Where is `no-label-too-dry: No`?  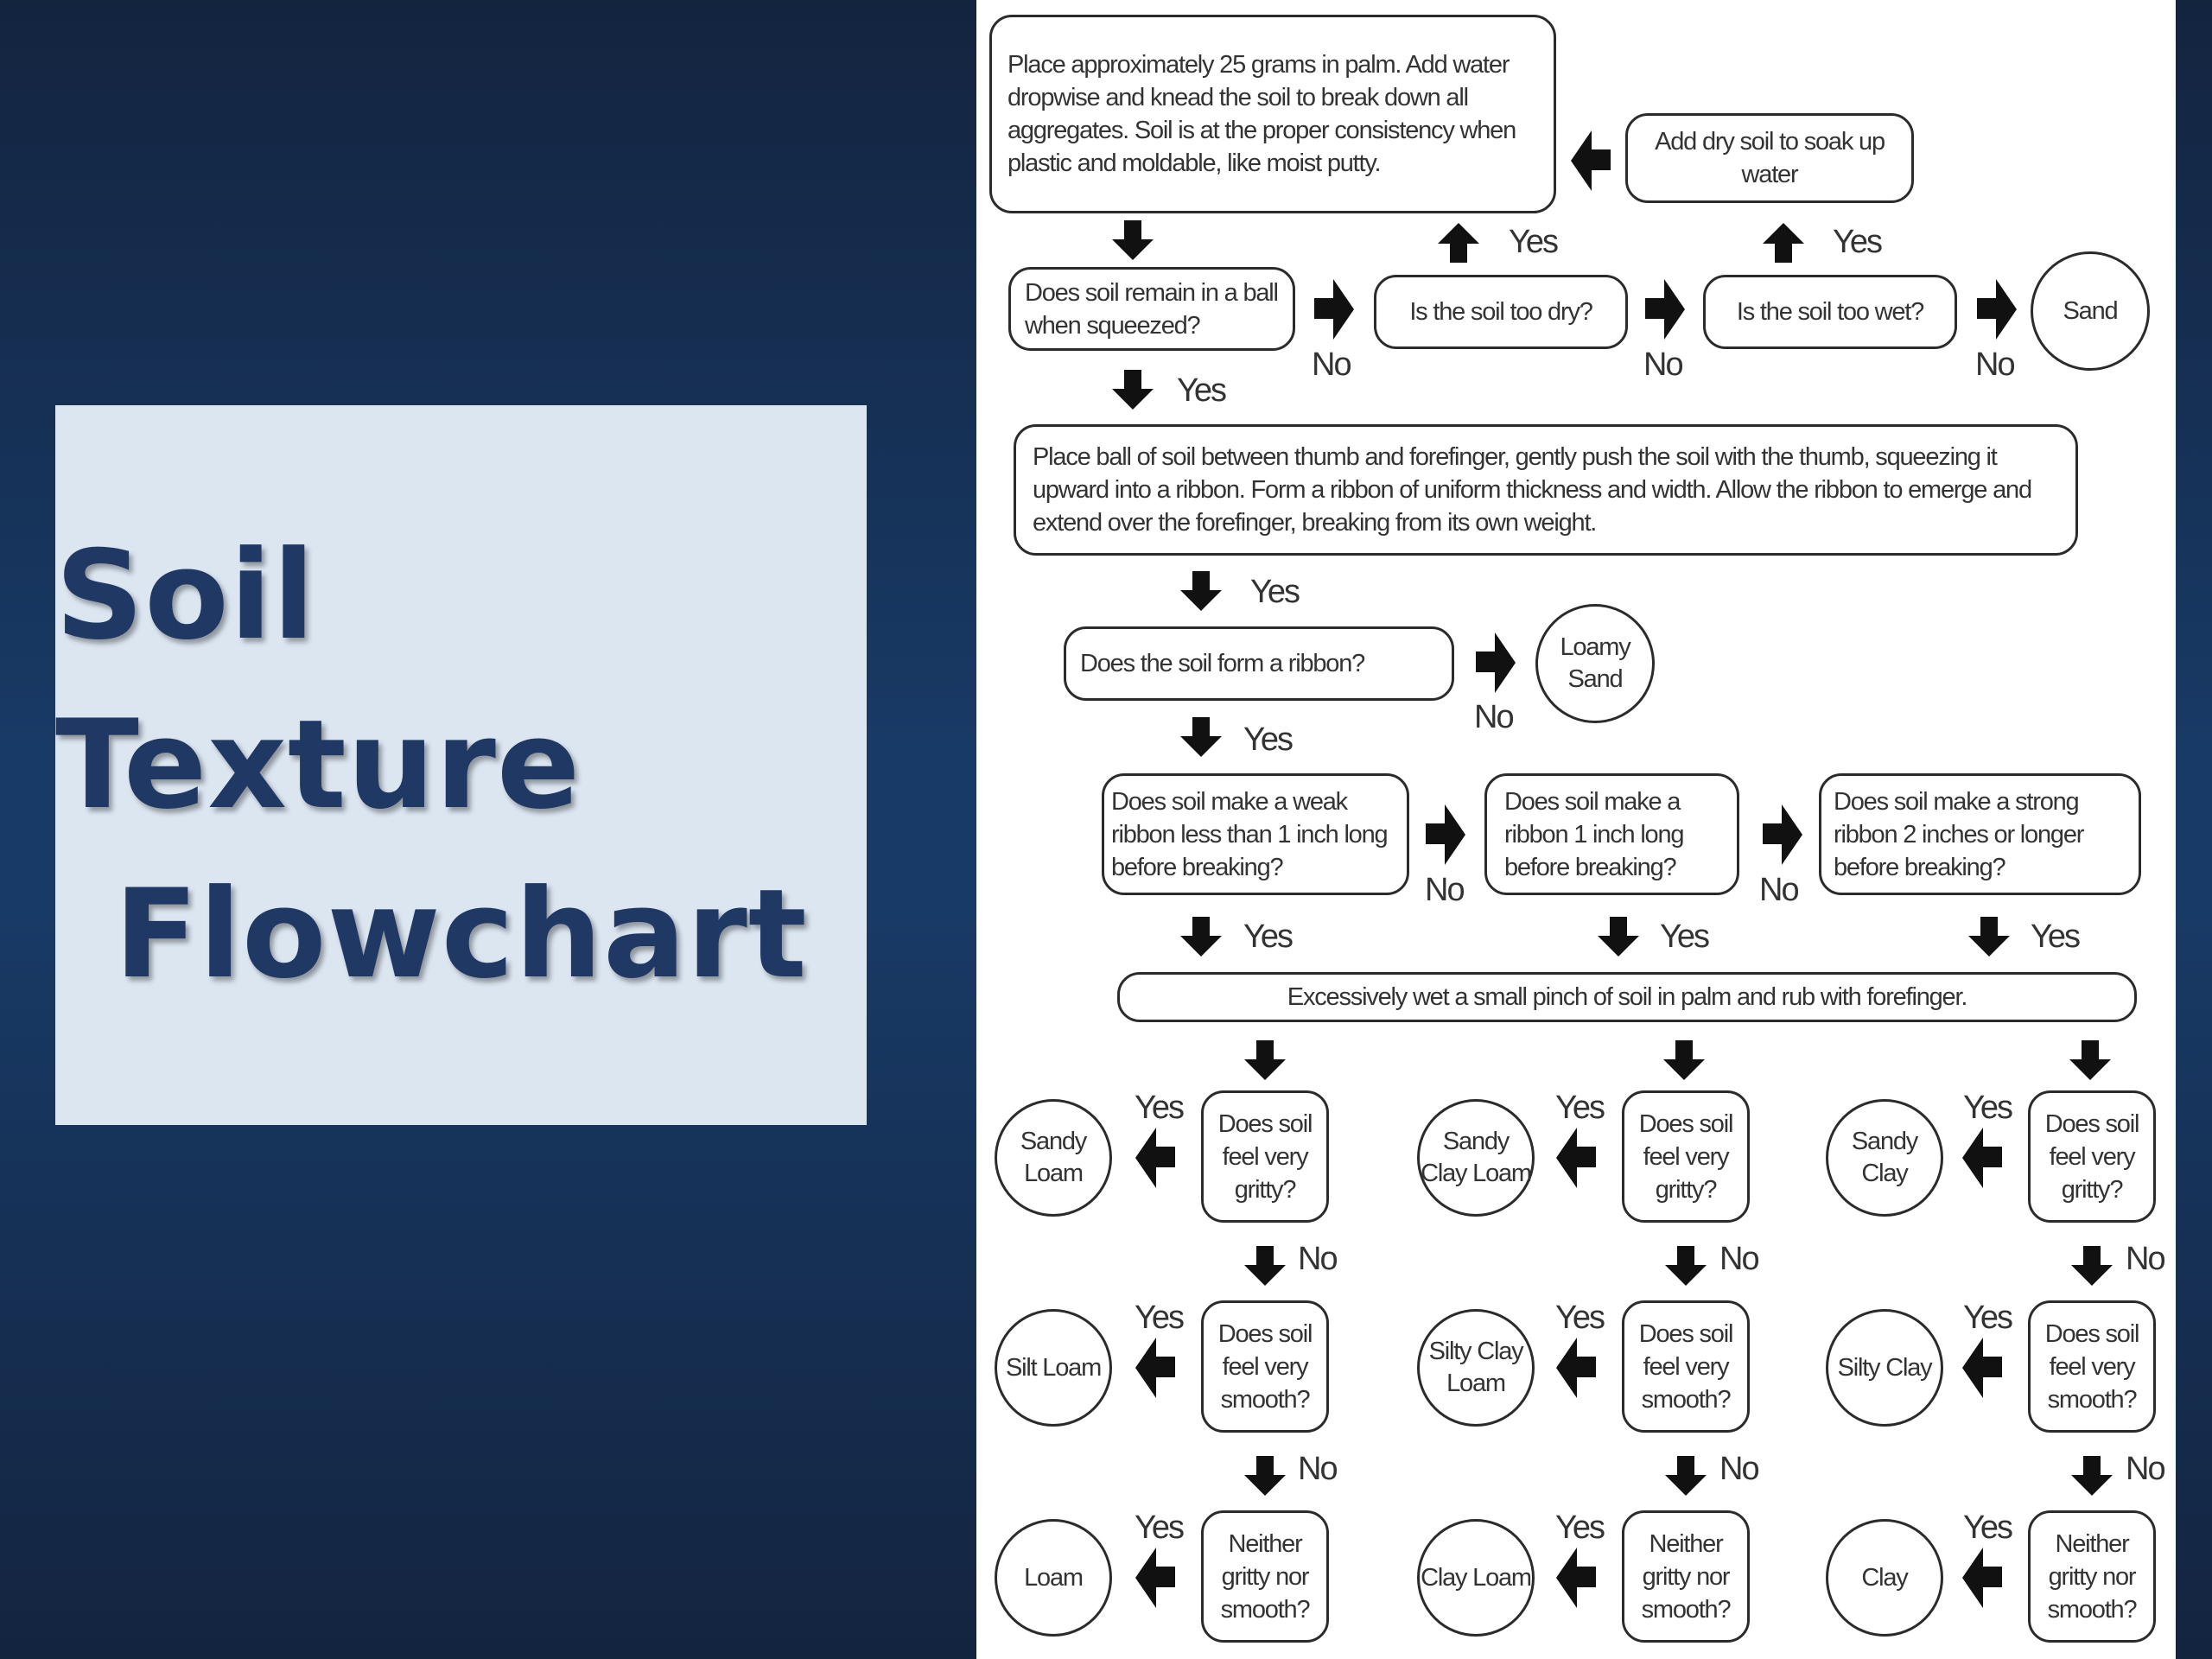 no-label-too-dry: No is located at coordinates (1663, 364).